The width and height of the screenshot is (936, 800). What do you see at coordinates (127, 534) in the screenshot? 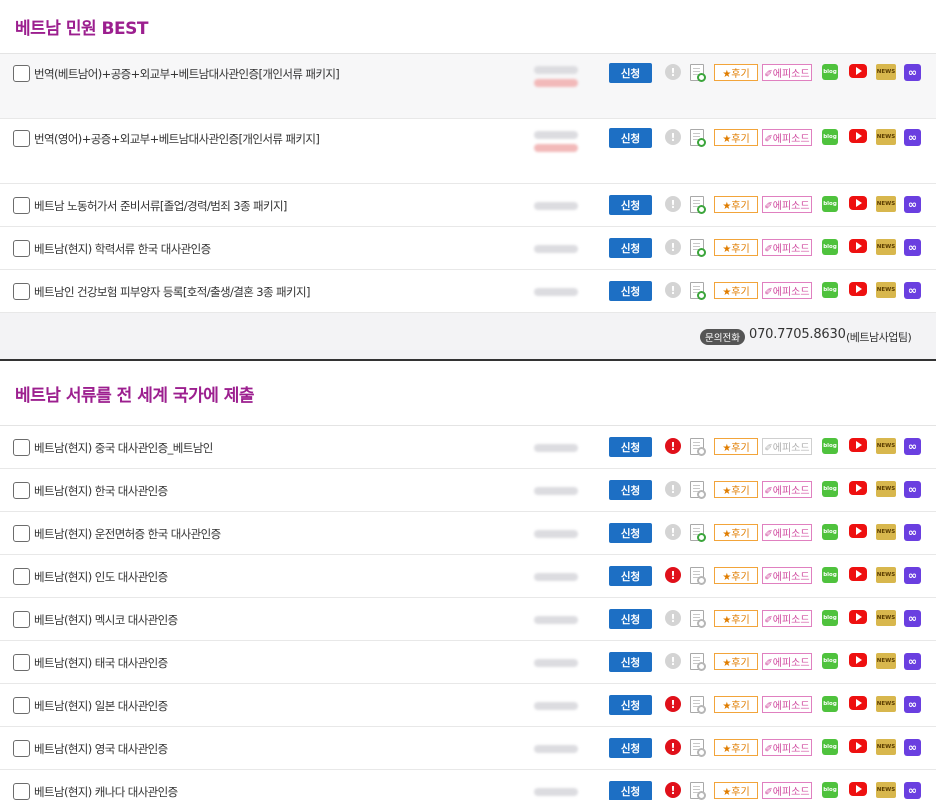
I see `product-name: 베트남(현지) 운전면허증 한국 대사관인증` at bounding box center [127, 534].